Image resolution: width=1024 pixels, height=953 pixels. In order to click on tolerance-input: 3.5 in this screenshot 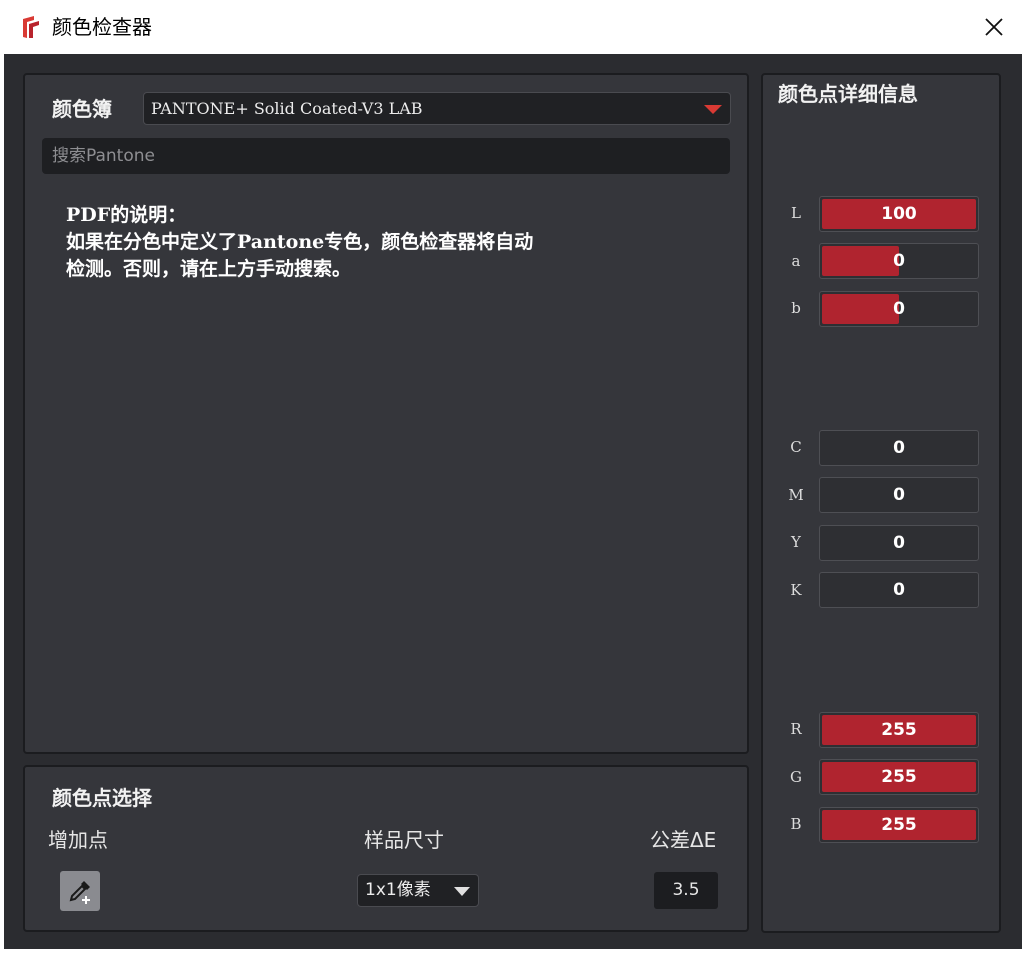, I will do `click(686, 890)`.